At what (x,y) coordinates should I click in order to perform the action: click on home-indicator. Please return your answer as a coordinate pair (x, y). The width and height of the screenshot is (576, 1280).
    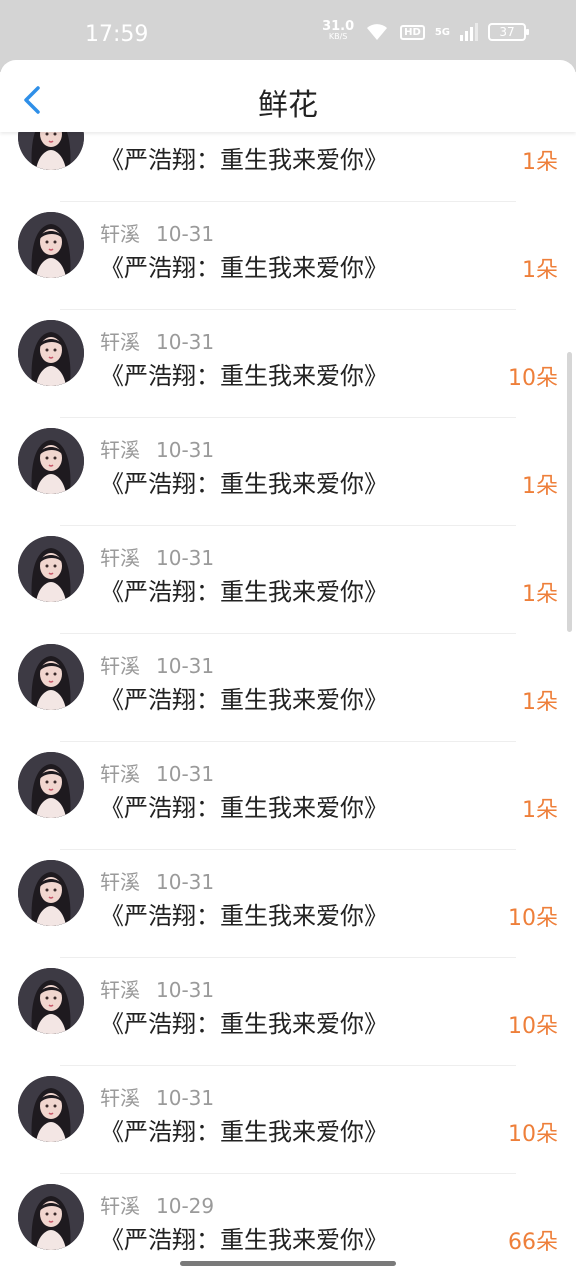
    Looking at the image, I should click on (288, 1263).